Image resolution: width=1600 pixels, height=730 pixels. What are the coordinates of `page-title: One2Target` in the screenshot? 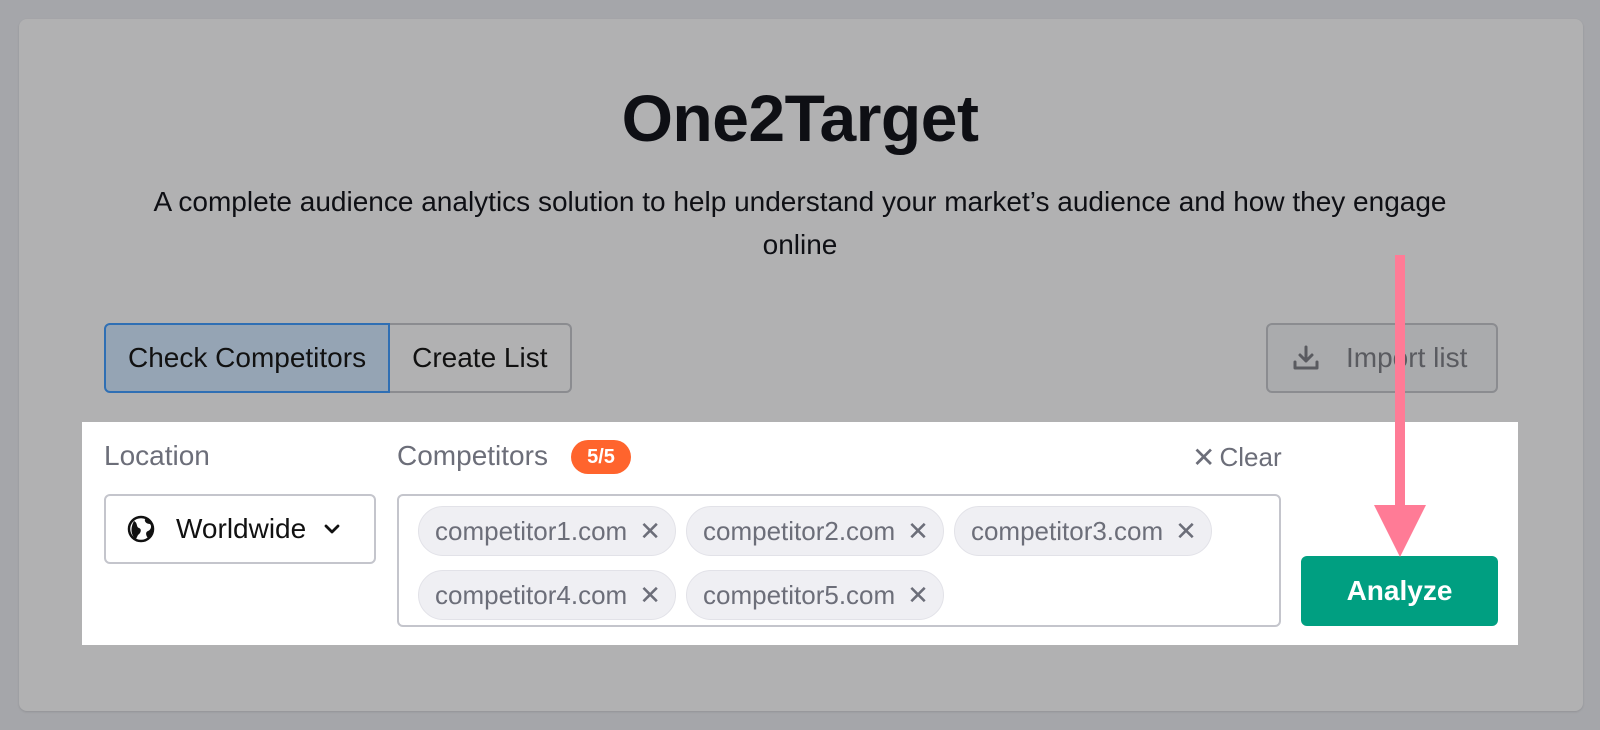 It's located at (800, 118).